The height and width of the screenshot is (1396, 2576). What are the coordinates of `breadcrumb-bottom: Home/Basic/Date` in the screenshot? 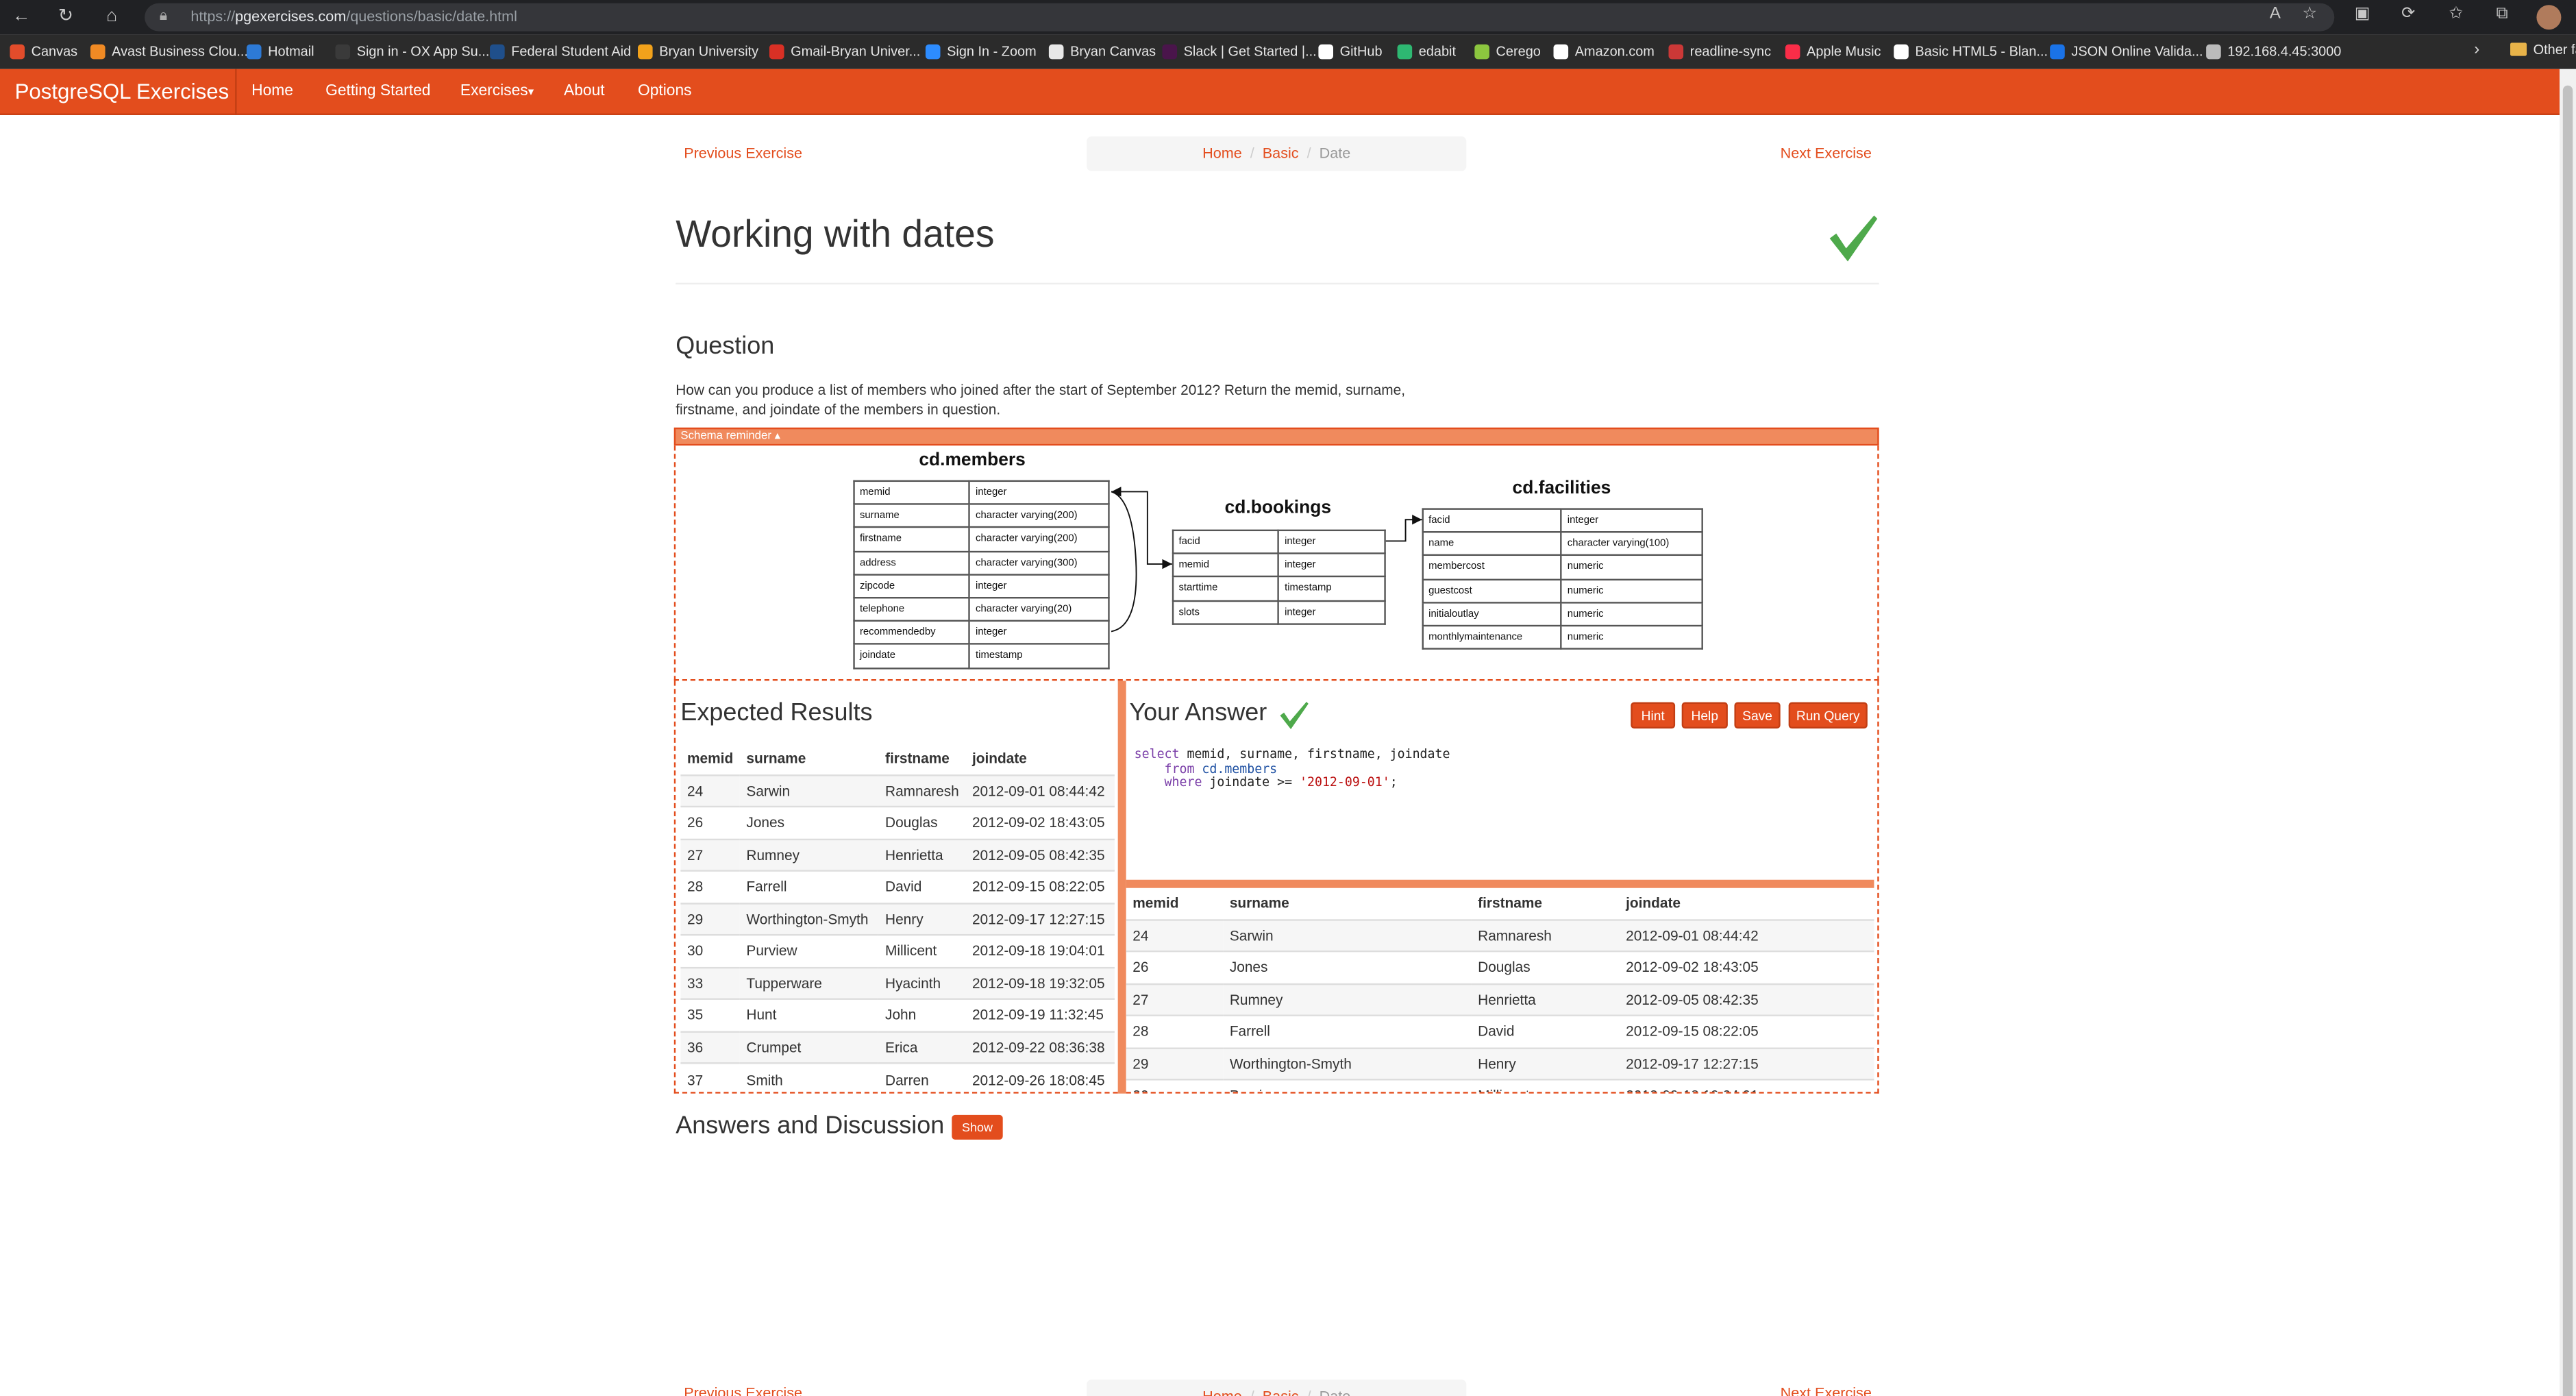 It's located at (1277, 1388).